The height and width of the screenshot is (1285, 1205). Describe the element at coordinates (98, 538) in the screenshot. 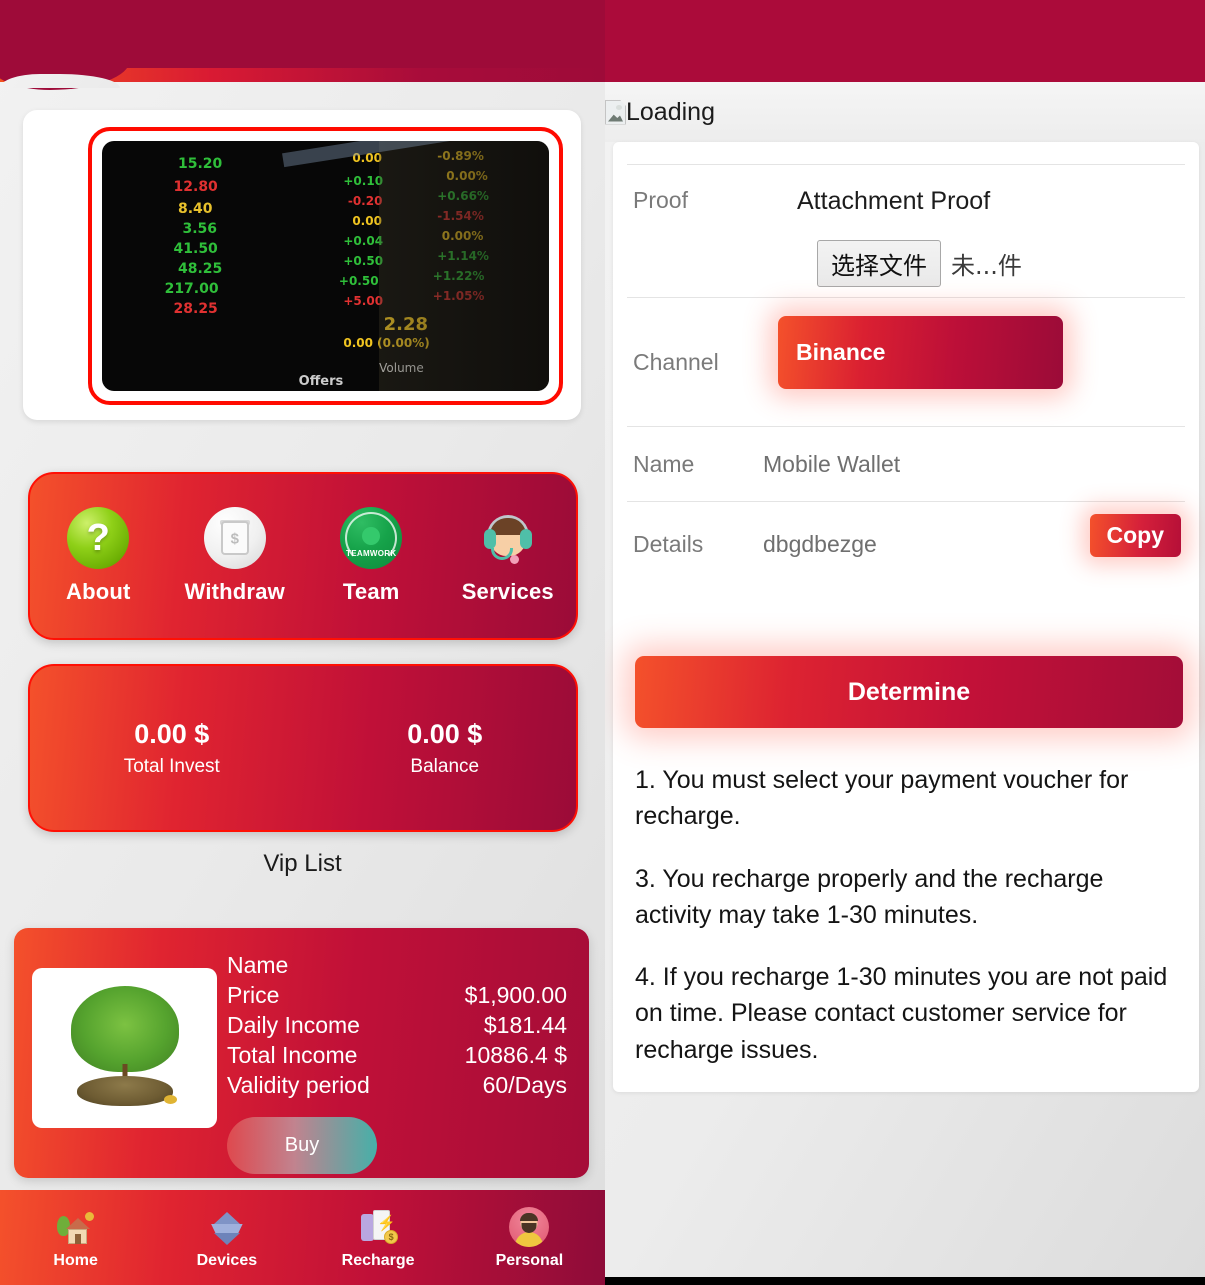

I see `question-mark-icon` at that location.